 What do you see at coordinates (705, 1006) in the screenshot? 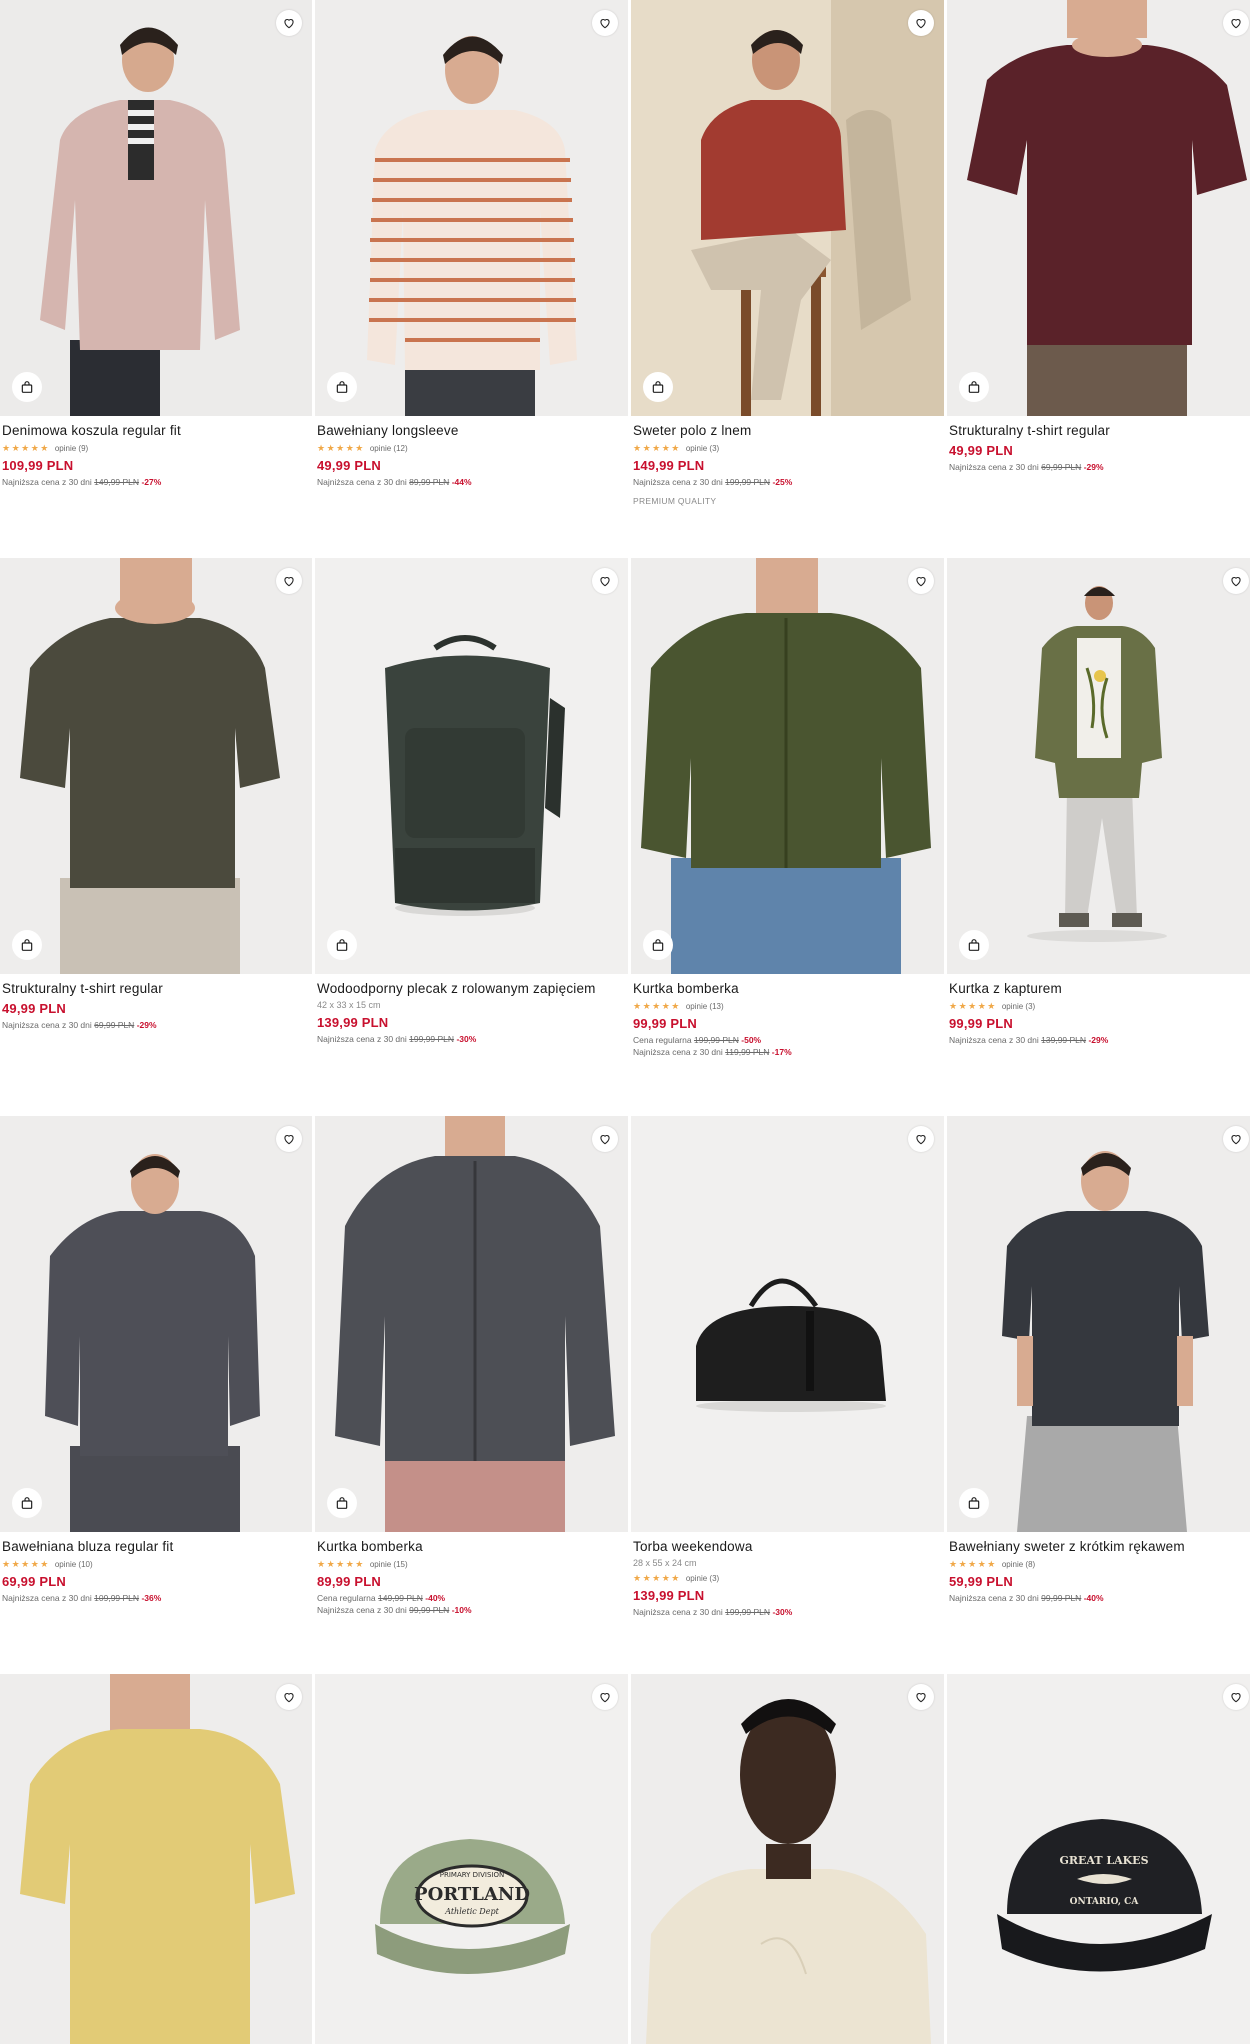
I see `review-count: opinie (13)` at bounding box center [705, 1006].